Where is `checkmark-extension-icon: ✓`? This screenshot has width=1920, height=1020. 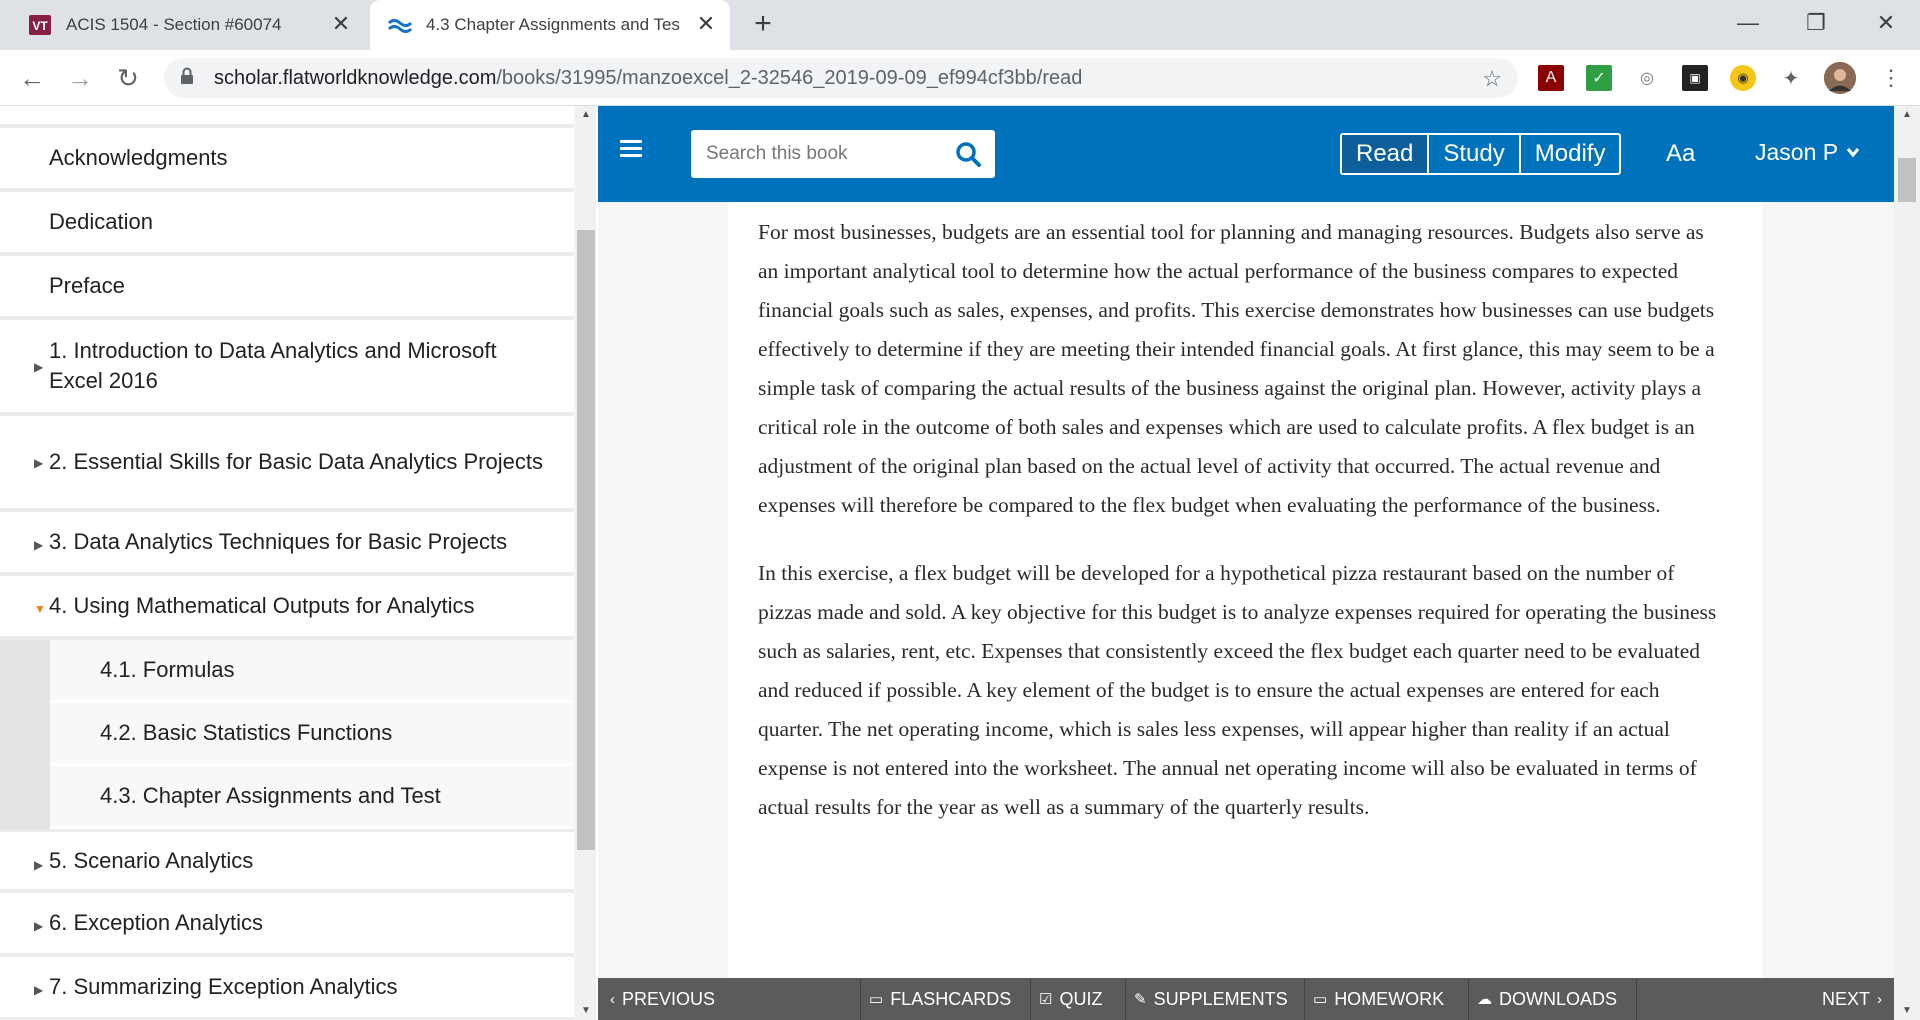 checkmark-extension-icon: ✓ is located at coordinates (1599, 78).